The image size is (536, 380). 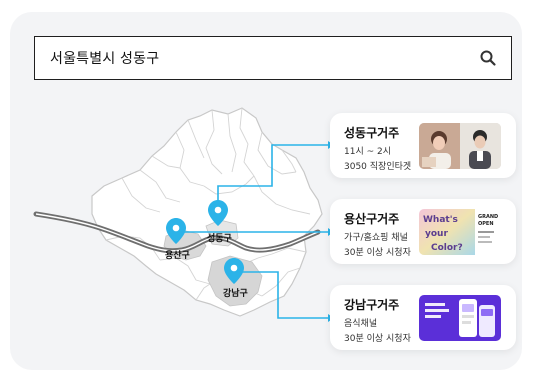 I want to click on search-icon, so click(x=488, y=58).